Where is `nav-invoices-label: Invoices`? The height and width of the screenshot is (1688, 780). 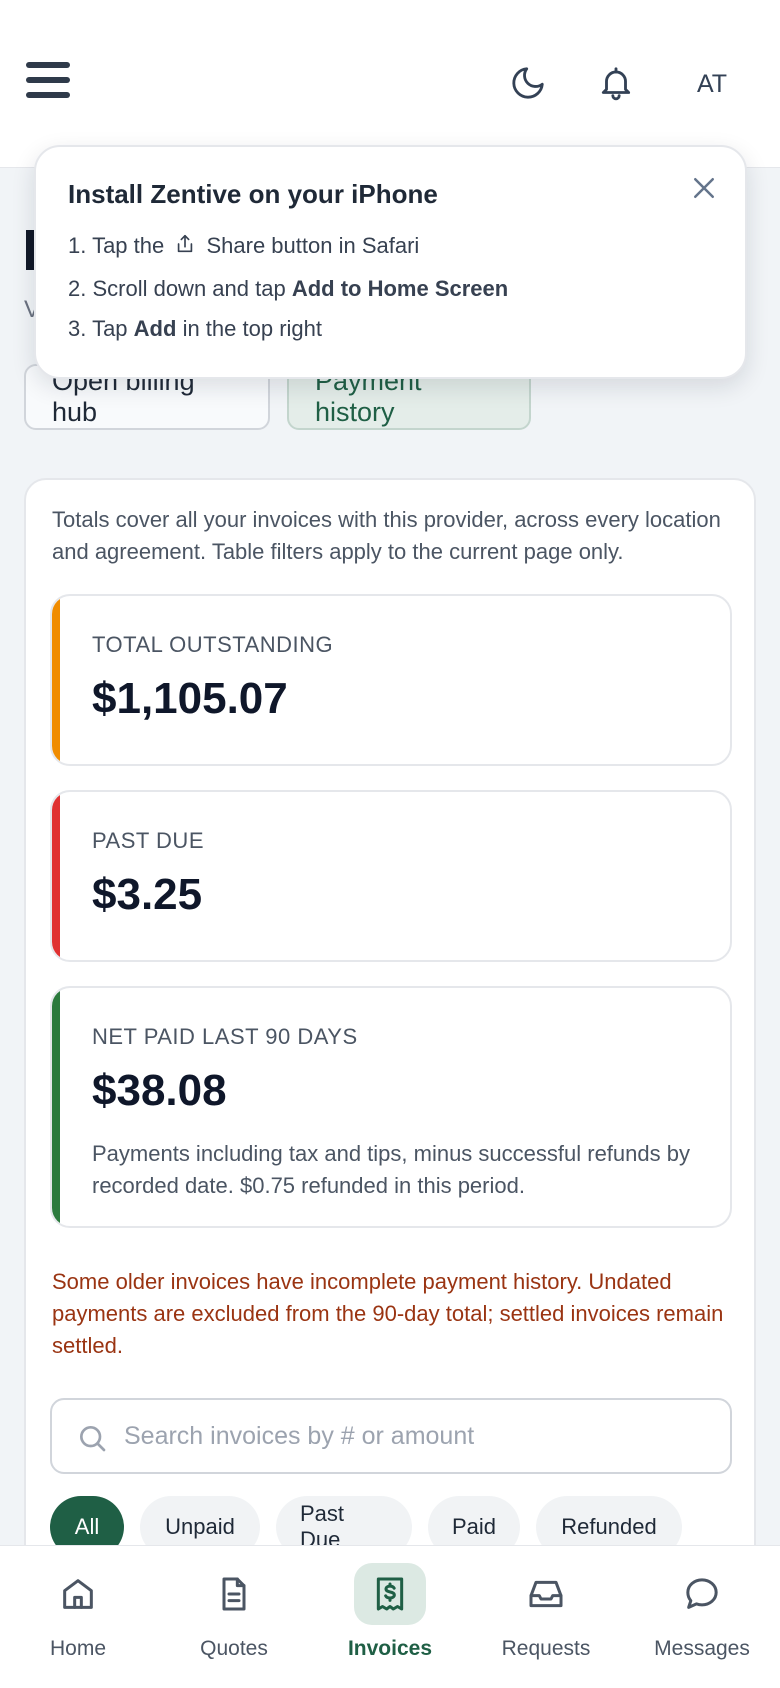 nav-invoices-label: Invoices is located at coordinates (390, 1648).